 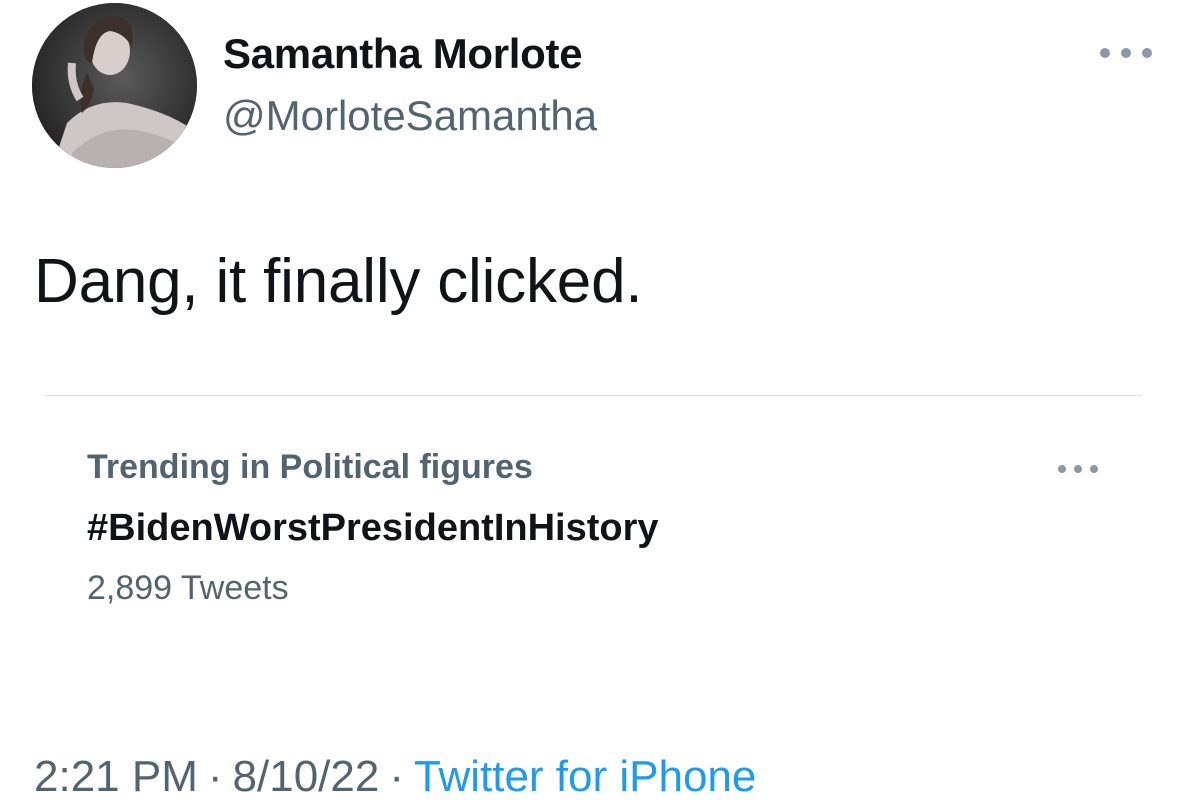 I want to click on avatar-photo, so click(x=114, y=85).